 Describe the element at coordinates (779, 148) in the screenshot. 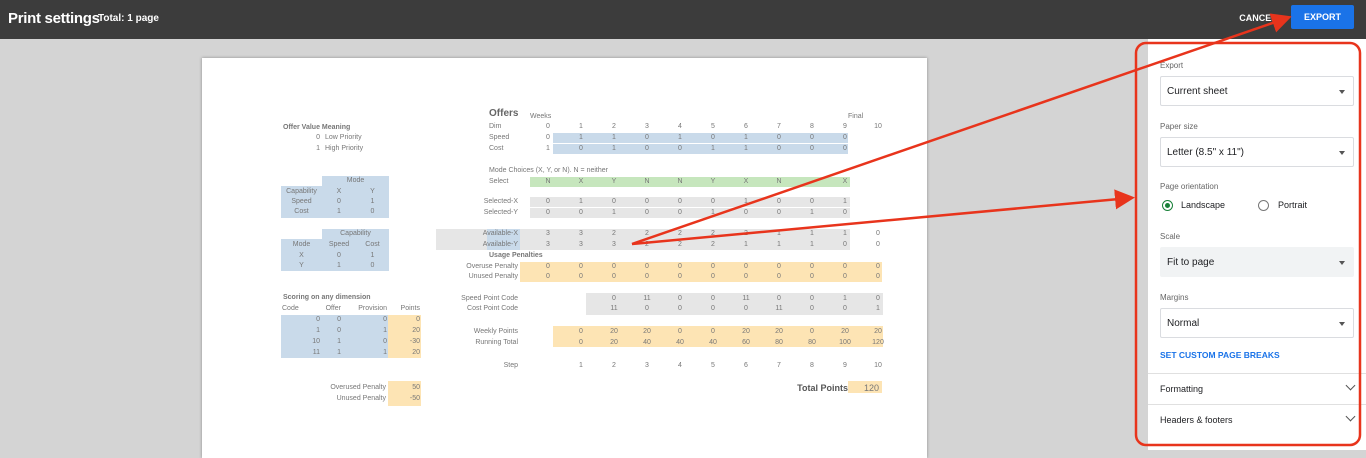

I see `cost-value: 0` at that location.